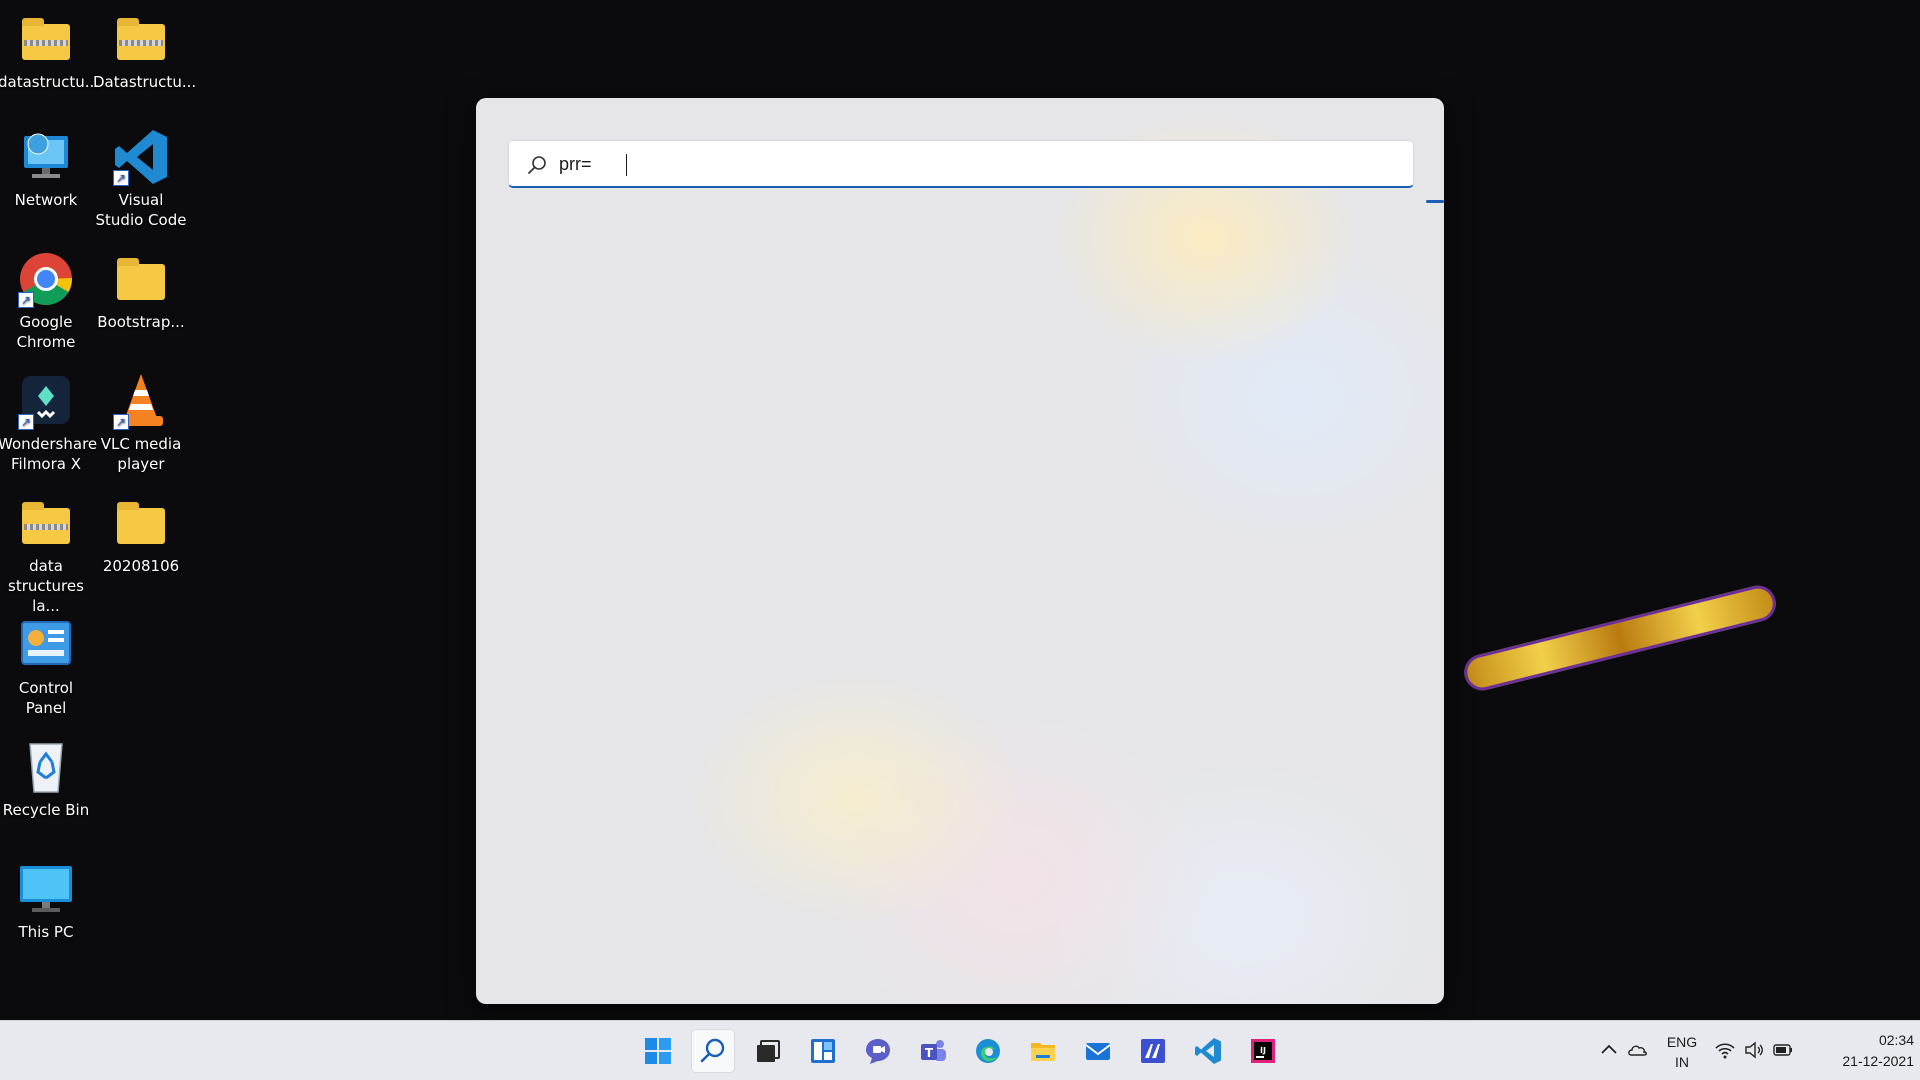  I want to click on recycle-bin-icon, so click(46, 767).